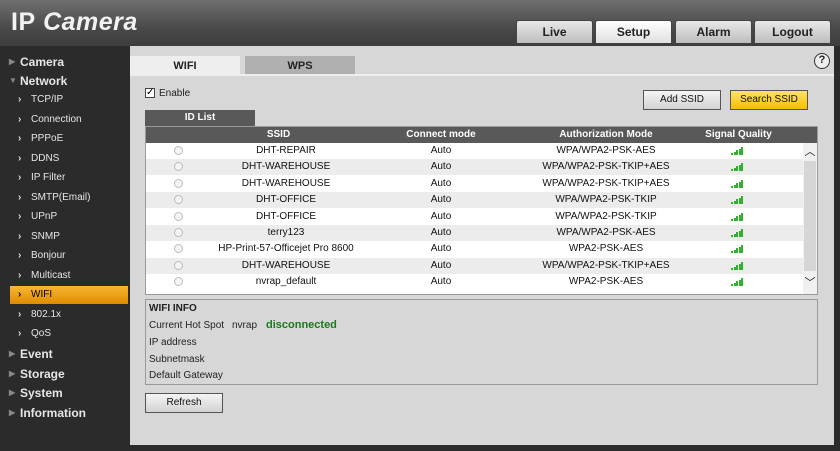  What do you see at coordinates (474, 282) in the screenshot?
I see `table-row: nvrap_default Auto WPA2-PSK-AES` at bounding box center [474, 282].